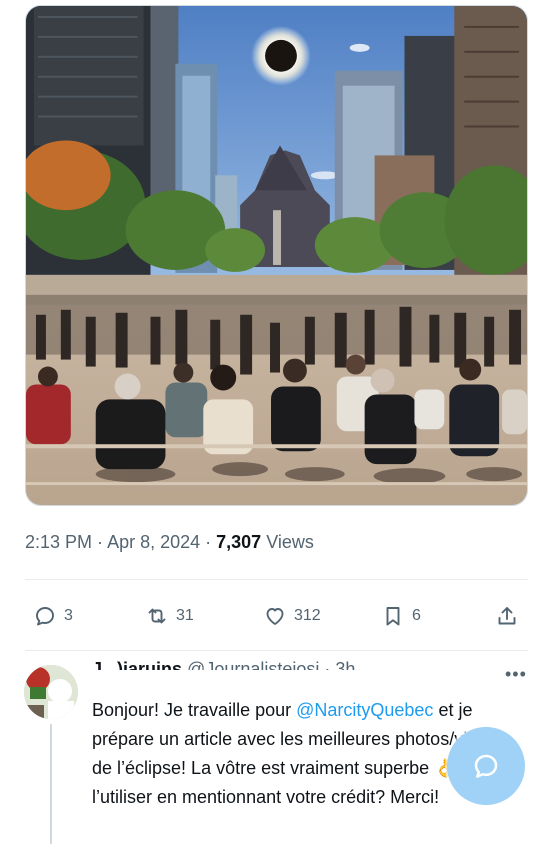  I want to click on post-meta: 2:13 PM · Apr 8, 2024 · 7,307 Views, so click(169, 542).